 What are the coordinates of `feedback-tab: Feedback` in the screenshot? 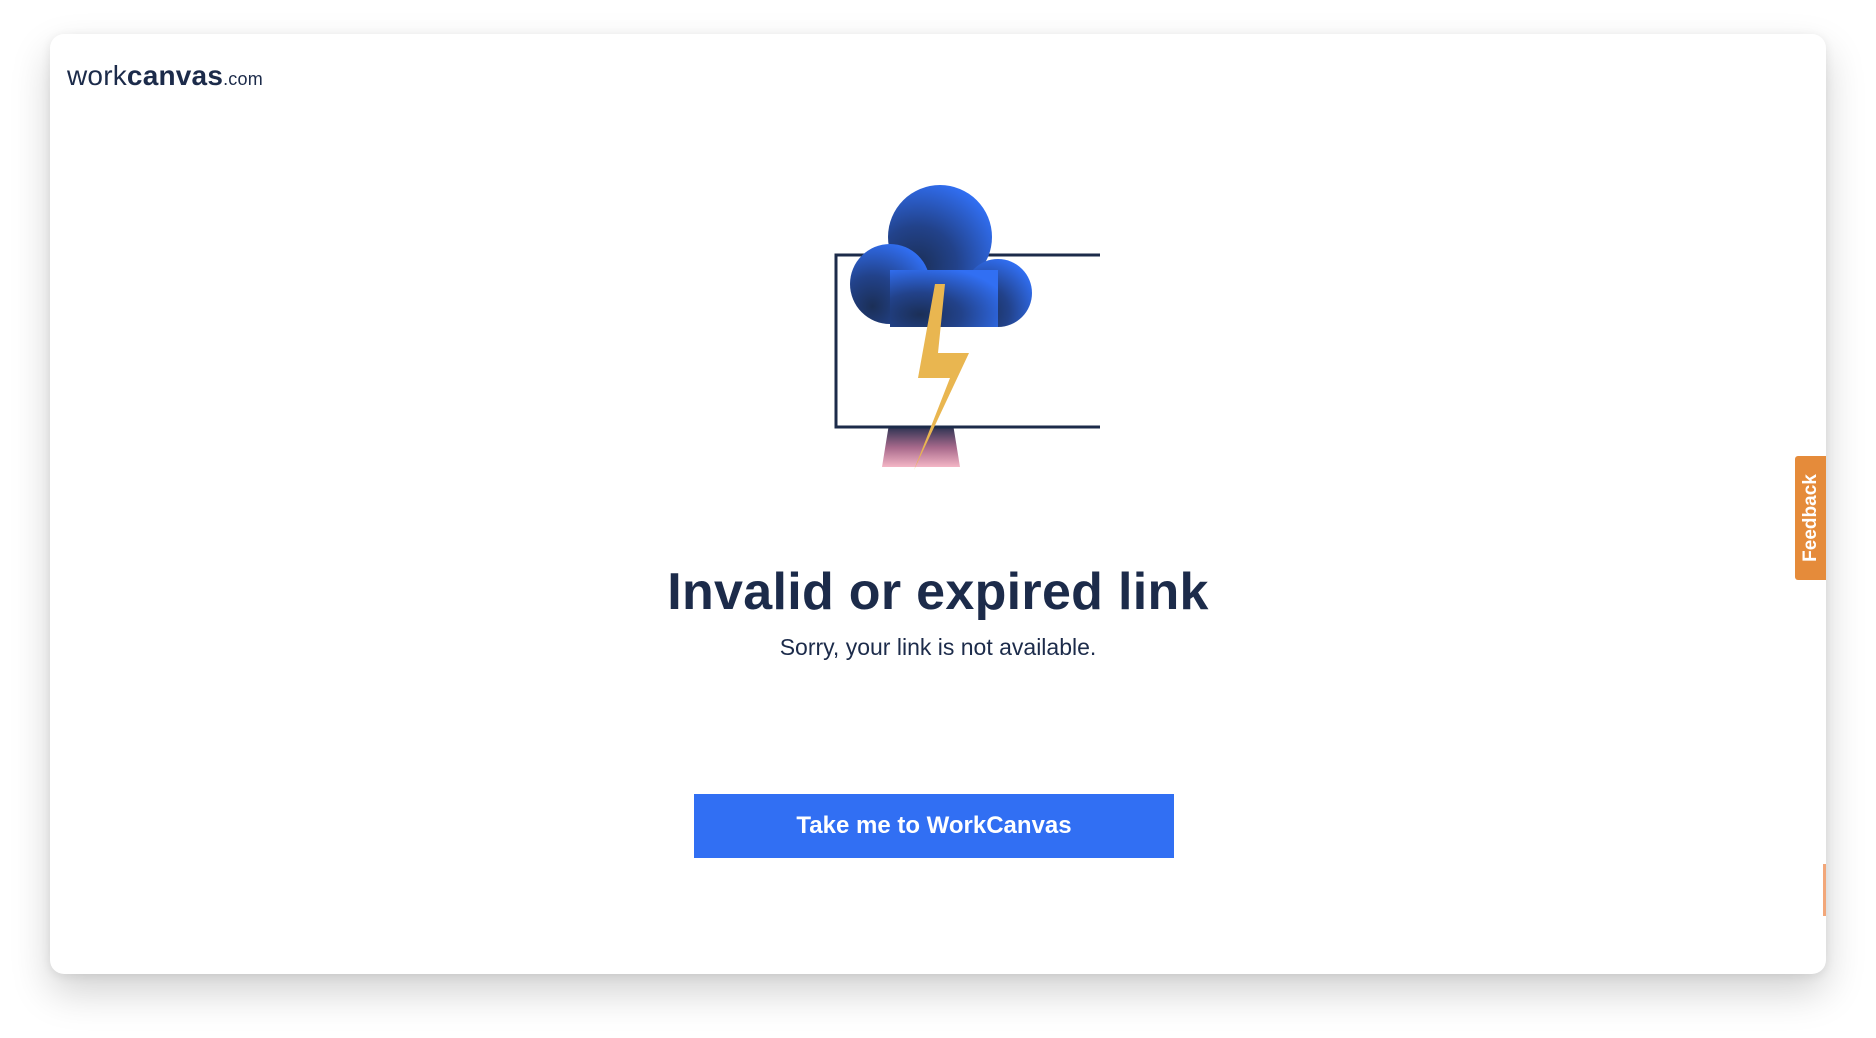 It's located at (1810, 518).